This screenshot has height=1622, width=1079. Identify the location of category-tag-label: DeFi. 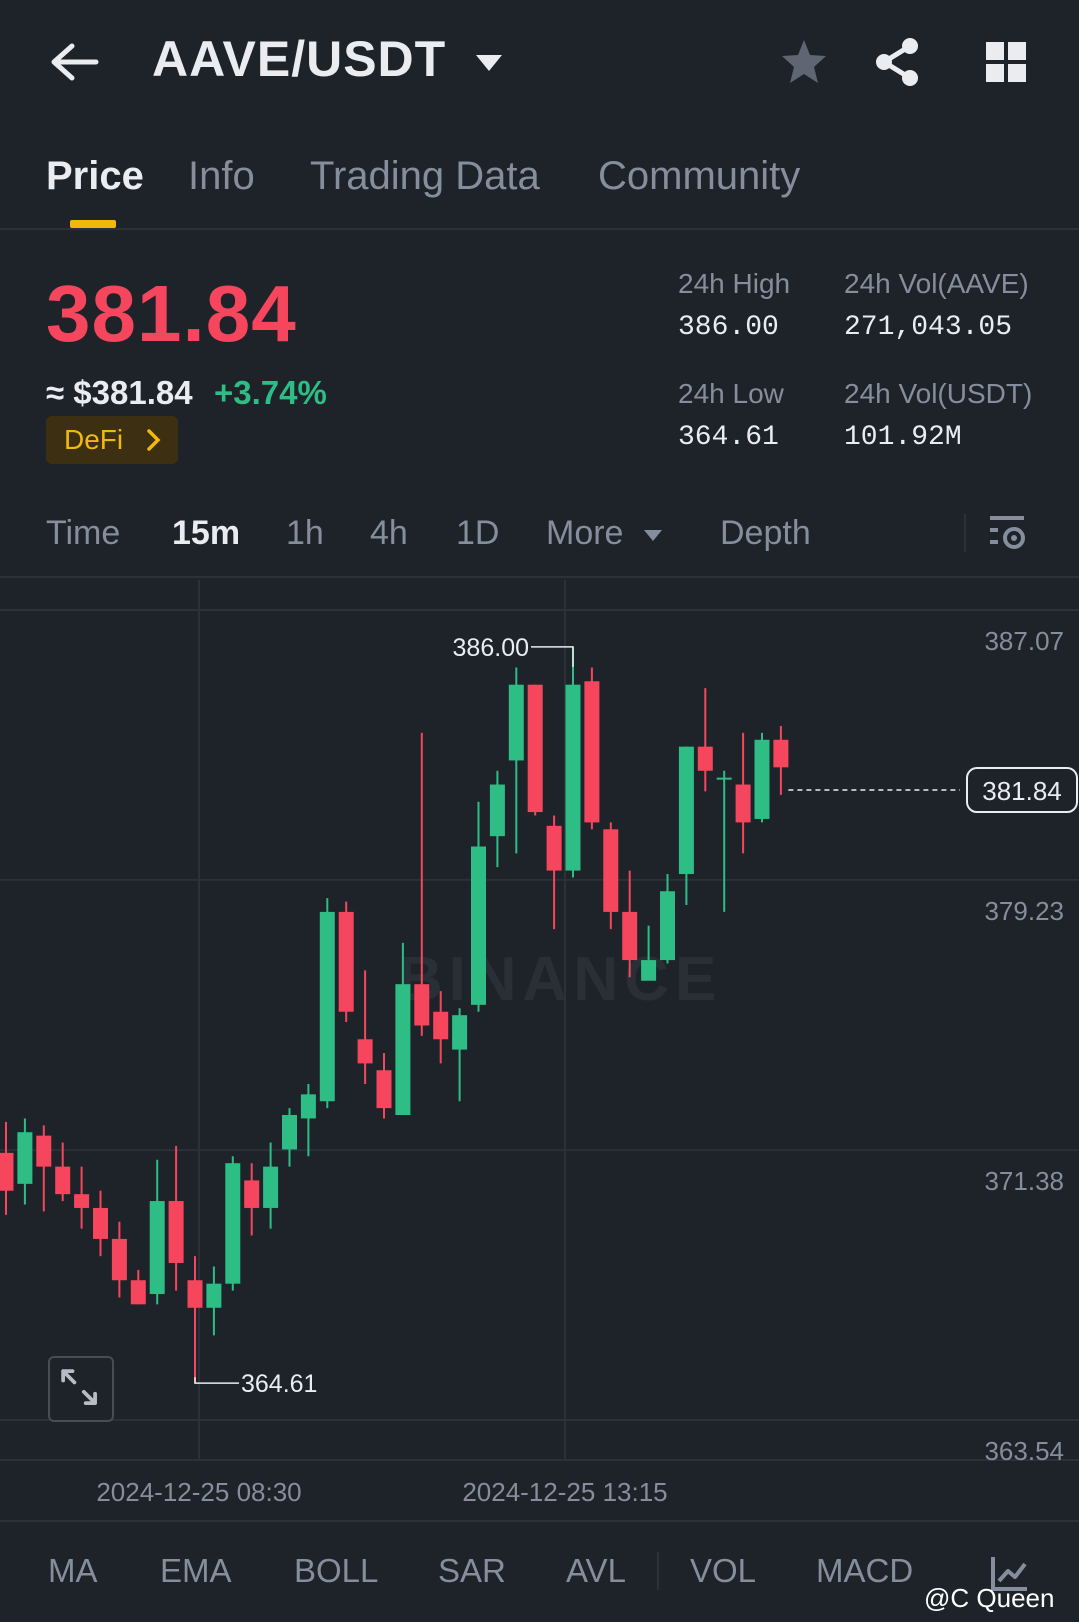
(94, 439).